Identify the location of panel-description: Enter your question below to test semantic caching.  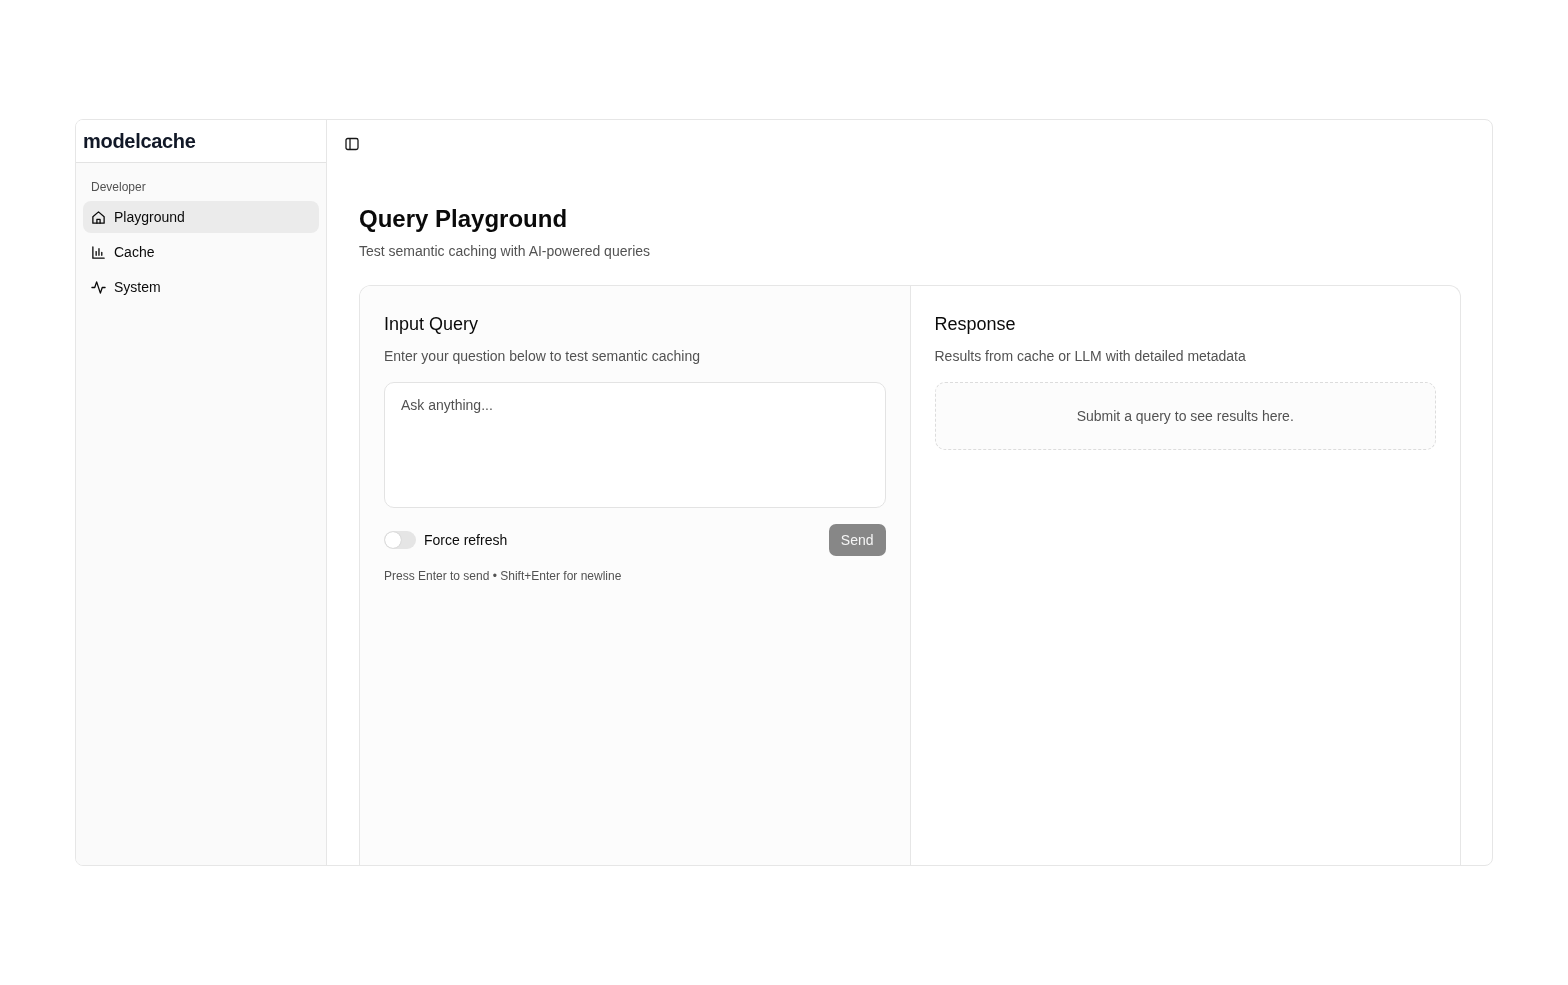
(542, 356).